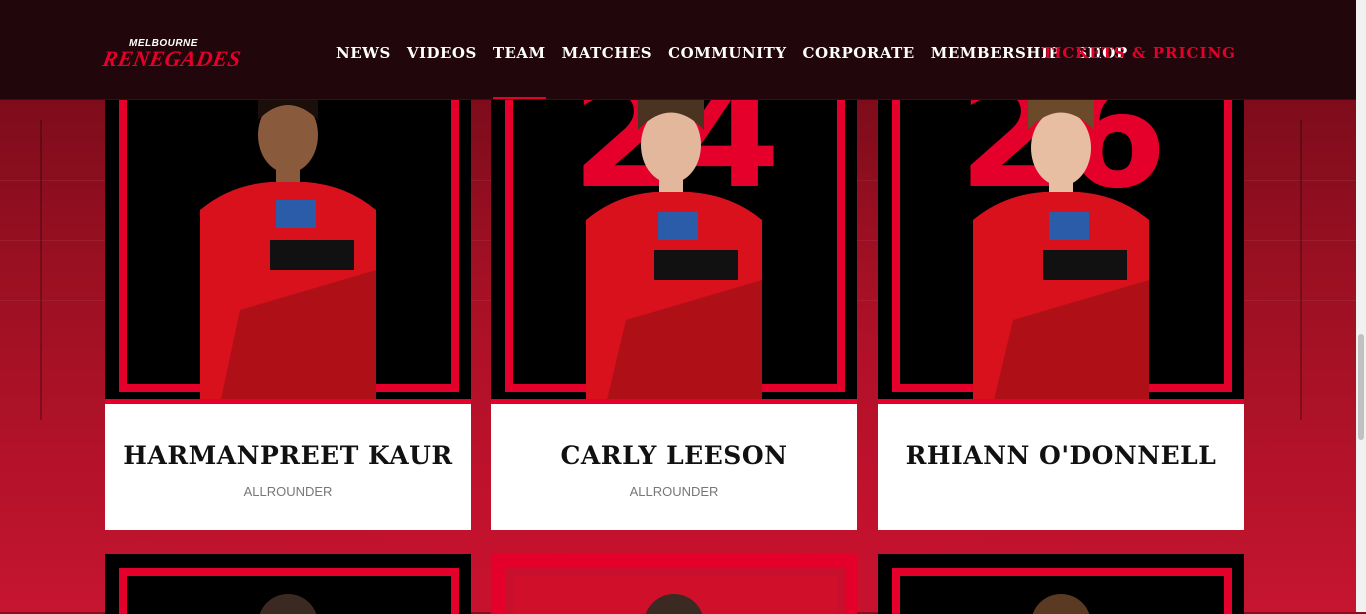  Describe the element at coordinates (288, 455) in the screenshot. I see `player-name: HARMANPREET KAUR` at that location.